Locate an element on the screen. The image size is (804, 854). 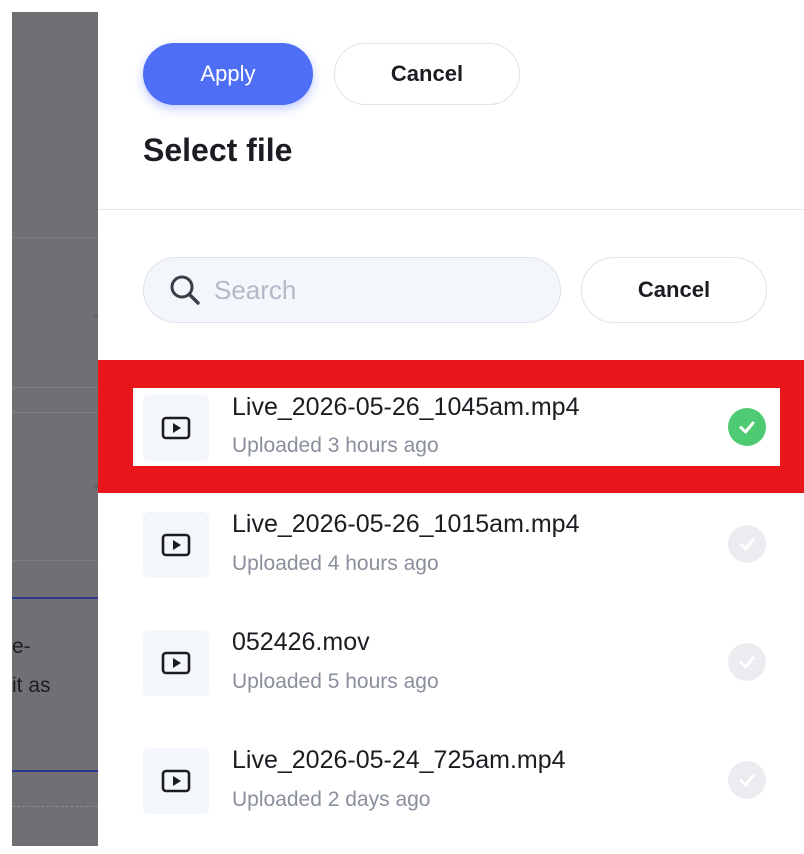
file-row: 052426.mov Uploaded 5 hours ago is located at coordinates (451, 677).